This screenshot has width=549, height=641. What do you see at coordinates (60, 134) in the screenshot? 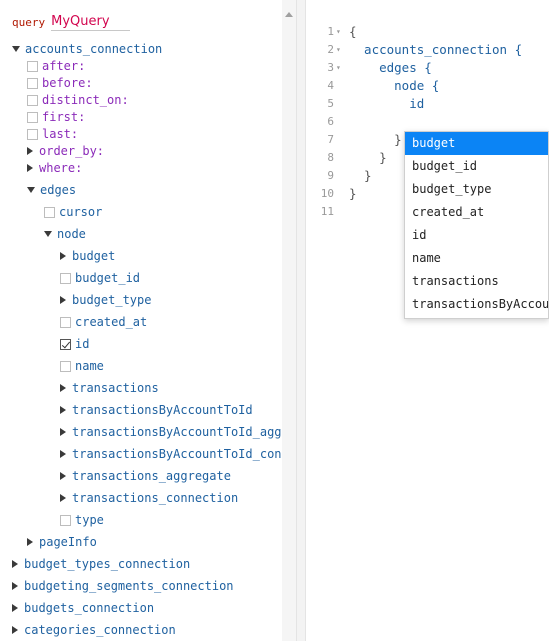
I see `explorer-row-label: last:` at bounding box center [60, 134].